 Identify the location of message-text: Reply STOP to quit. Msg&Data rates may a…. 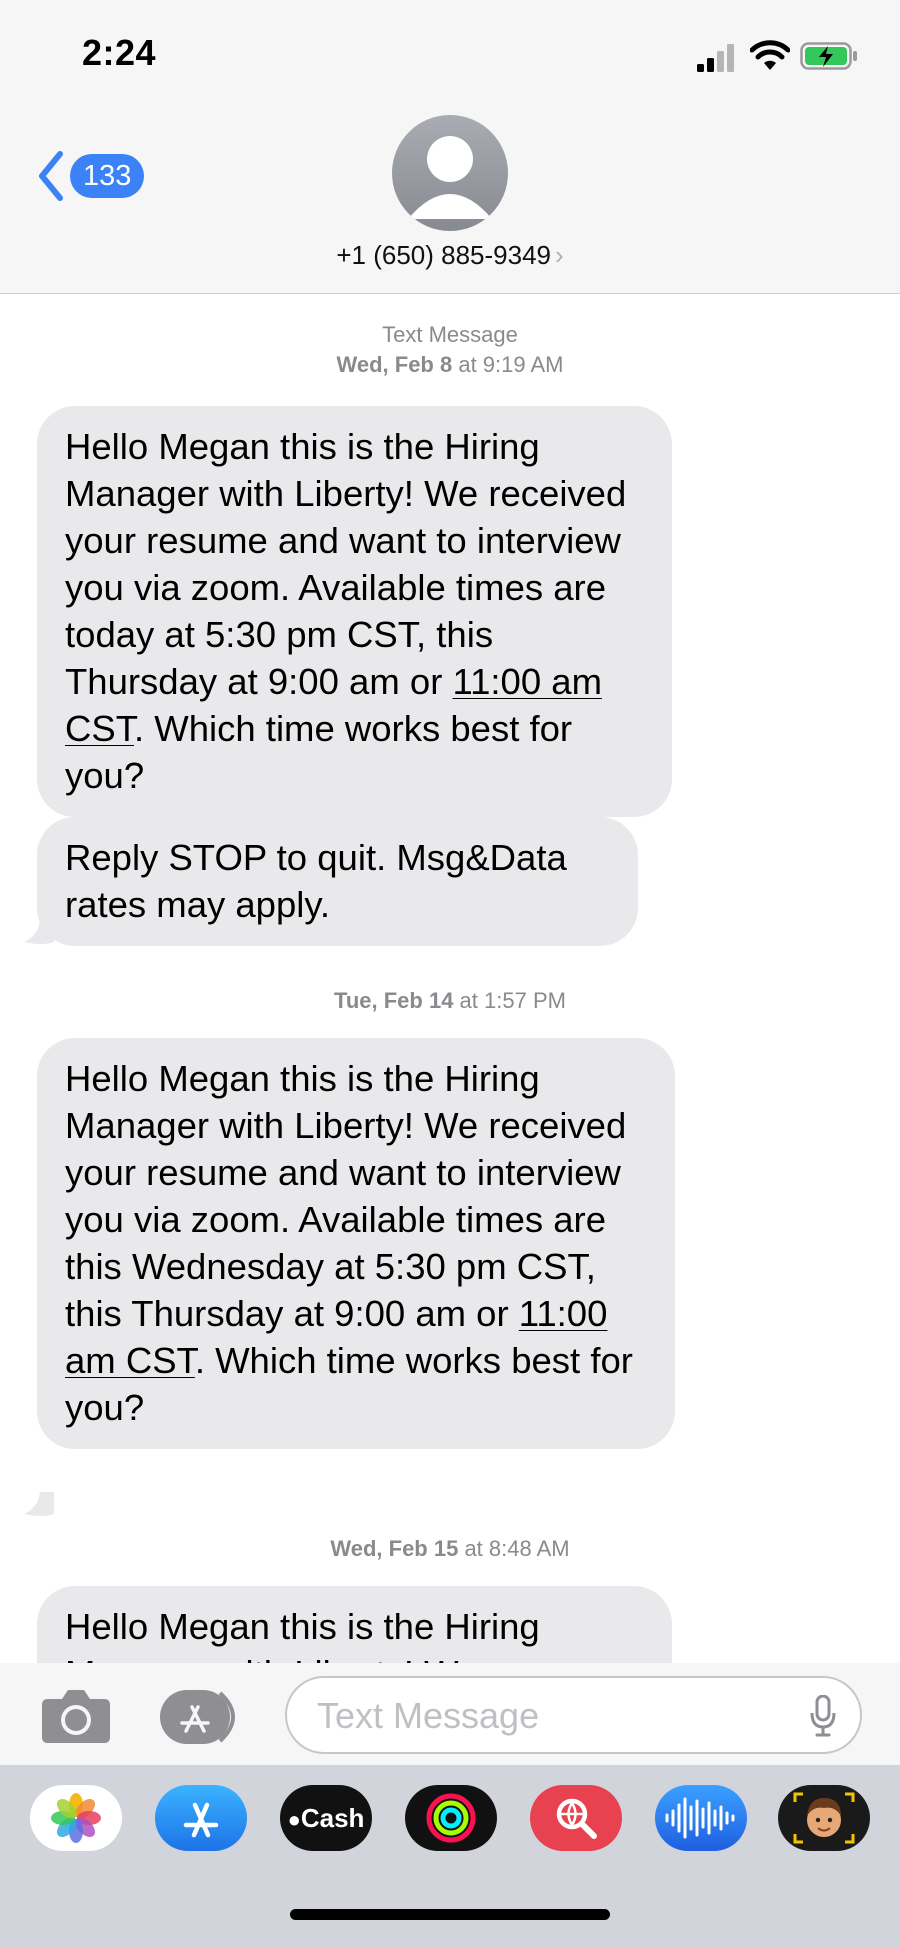
(316, 881).